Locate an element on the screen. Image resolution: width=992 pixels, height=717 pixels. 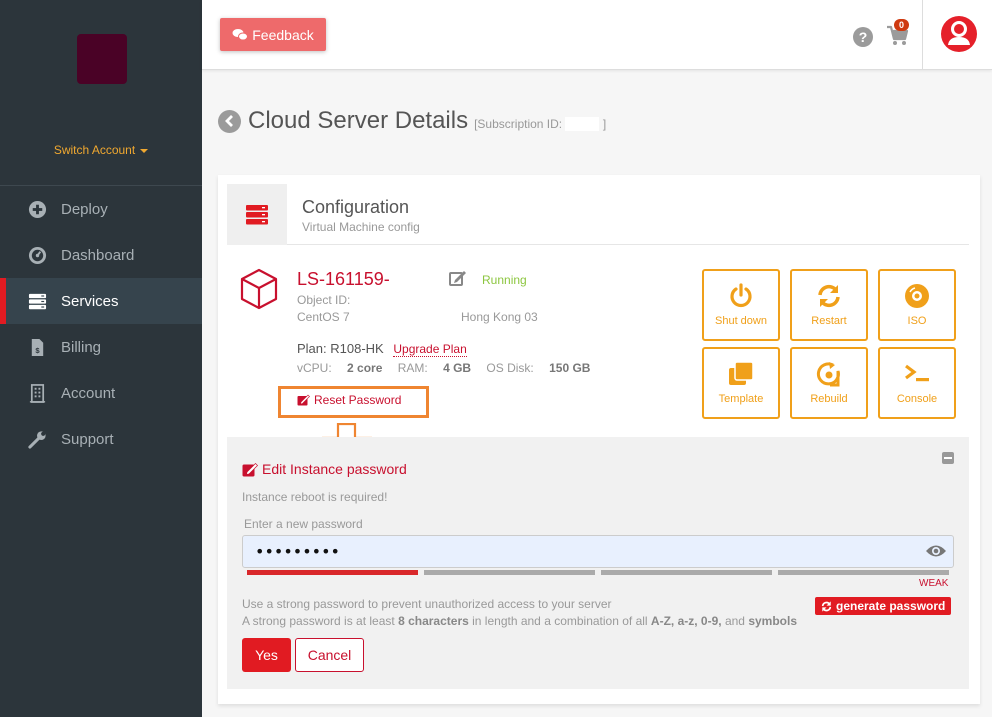
reset-password-label: Reset Password is located at coordinates (358, 400).